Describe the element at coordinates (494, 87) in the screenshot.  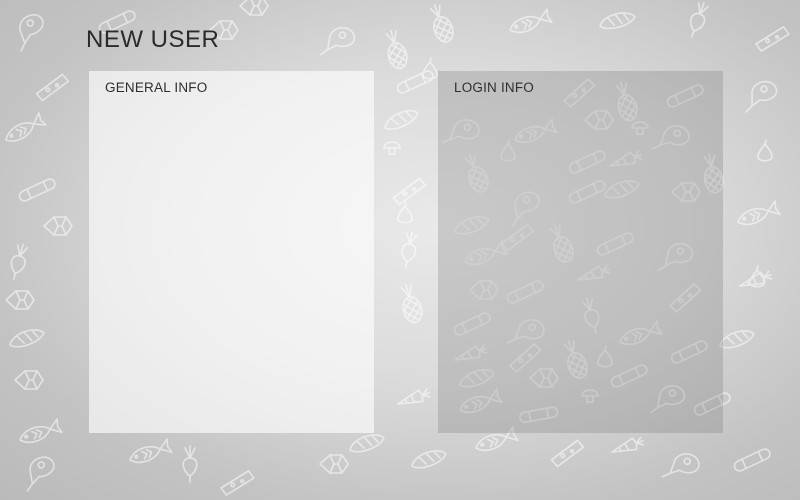
I see `login-info-title: LOGIN INFO` at that location.